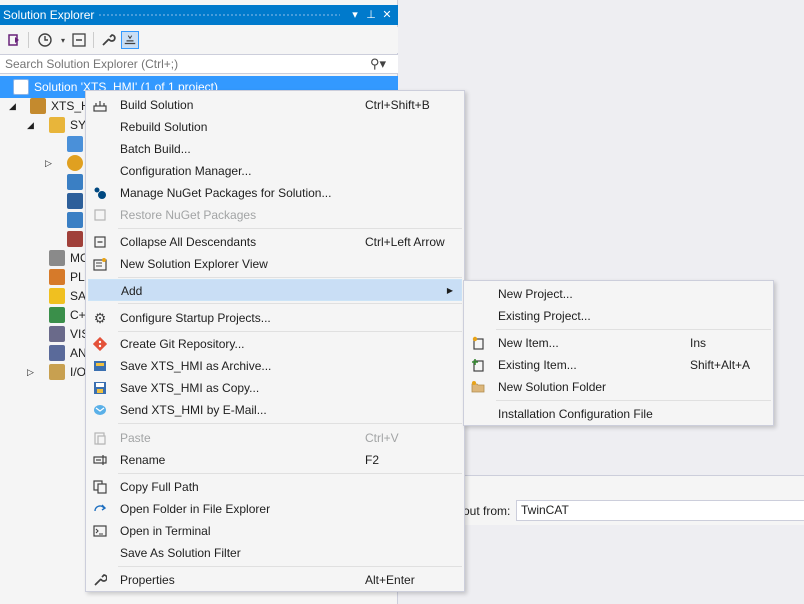 Image resolution: width=804 pixels, height=604 pixels. Describe the element at coordinates (57, 125) in the screenshot. I see `system-icon` at that location.